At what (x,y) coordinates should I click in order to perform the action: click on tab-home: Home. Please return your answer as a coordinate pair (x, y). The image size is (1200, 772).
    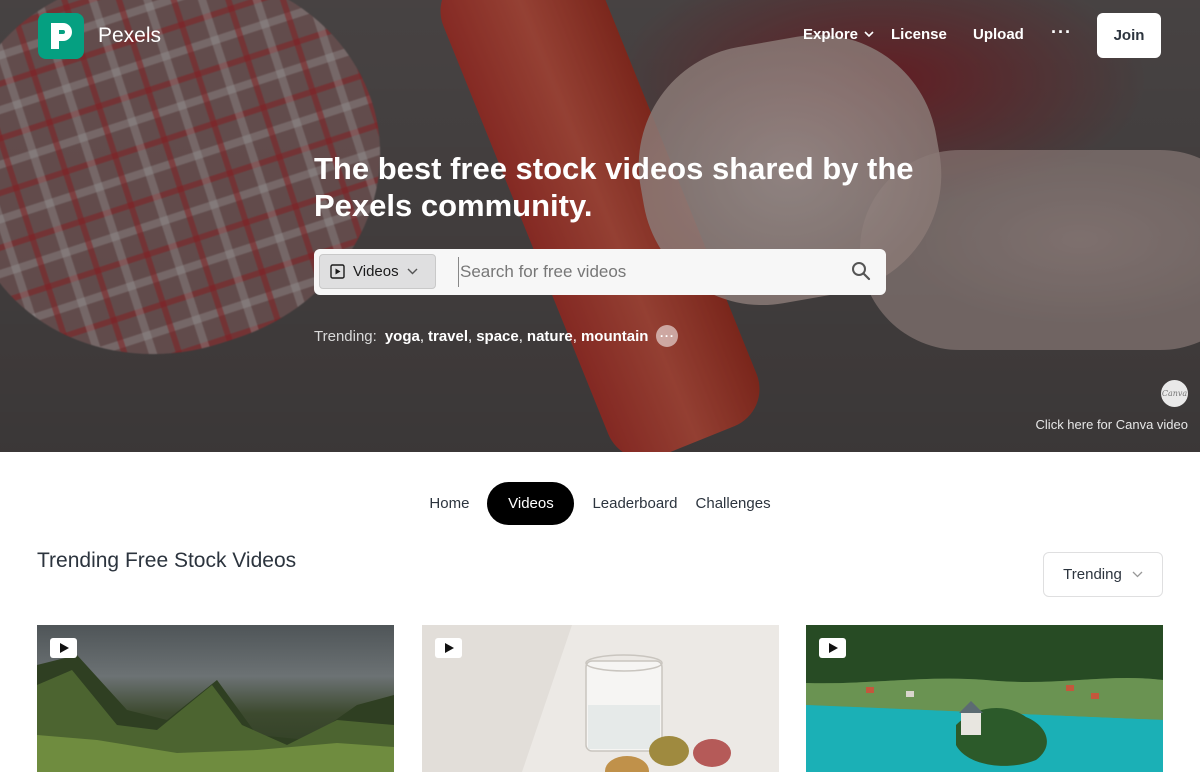
    Looking at the image, I should click on (449, 503).